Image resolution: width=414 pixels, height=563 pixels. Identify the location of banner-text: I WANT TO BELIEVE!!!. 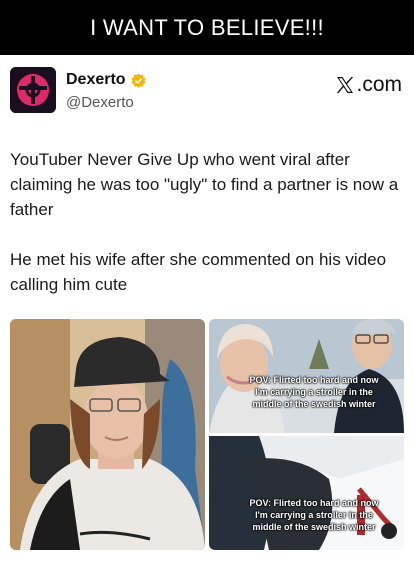
(207, 27).